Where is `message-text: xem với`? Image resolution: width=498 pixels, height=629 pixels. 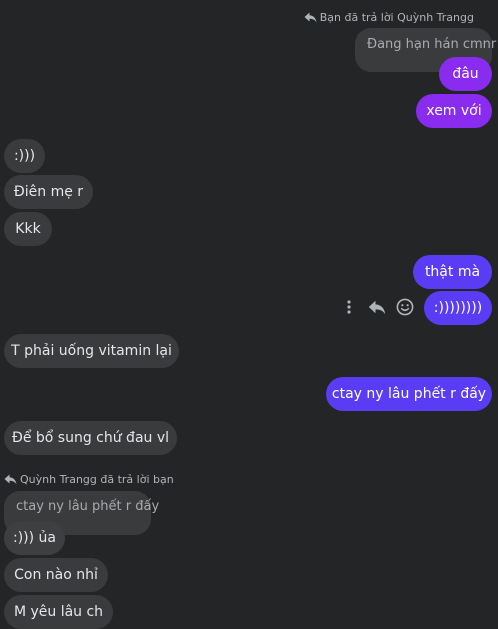
message-text: xem với is located at coordinates (454, 111).